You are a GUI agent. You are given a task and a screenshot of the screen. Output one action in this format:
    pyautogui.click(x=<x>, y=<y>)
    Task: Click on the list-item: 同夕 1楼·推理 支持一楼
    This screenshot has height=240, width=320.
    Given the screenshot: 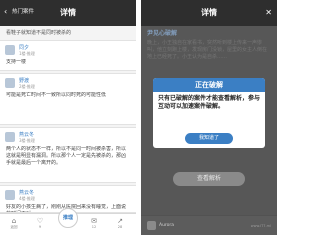 What is the action you would take?
    pyautogui.click(x=68, y=55)
    